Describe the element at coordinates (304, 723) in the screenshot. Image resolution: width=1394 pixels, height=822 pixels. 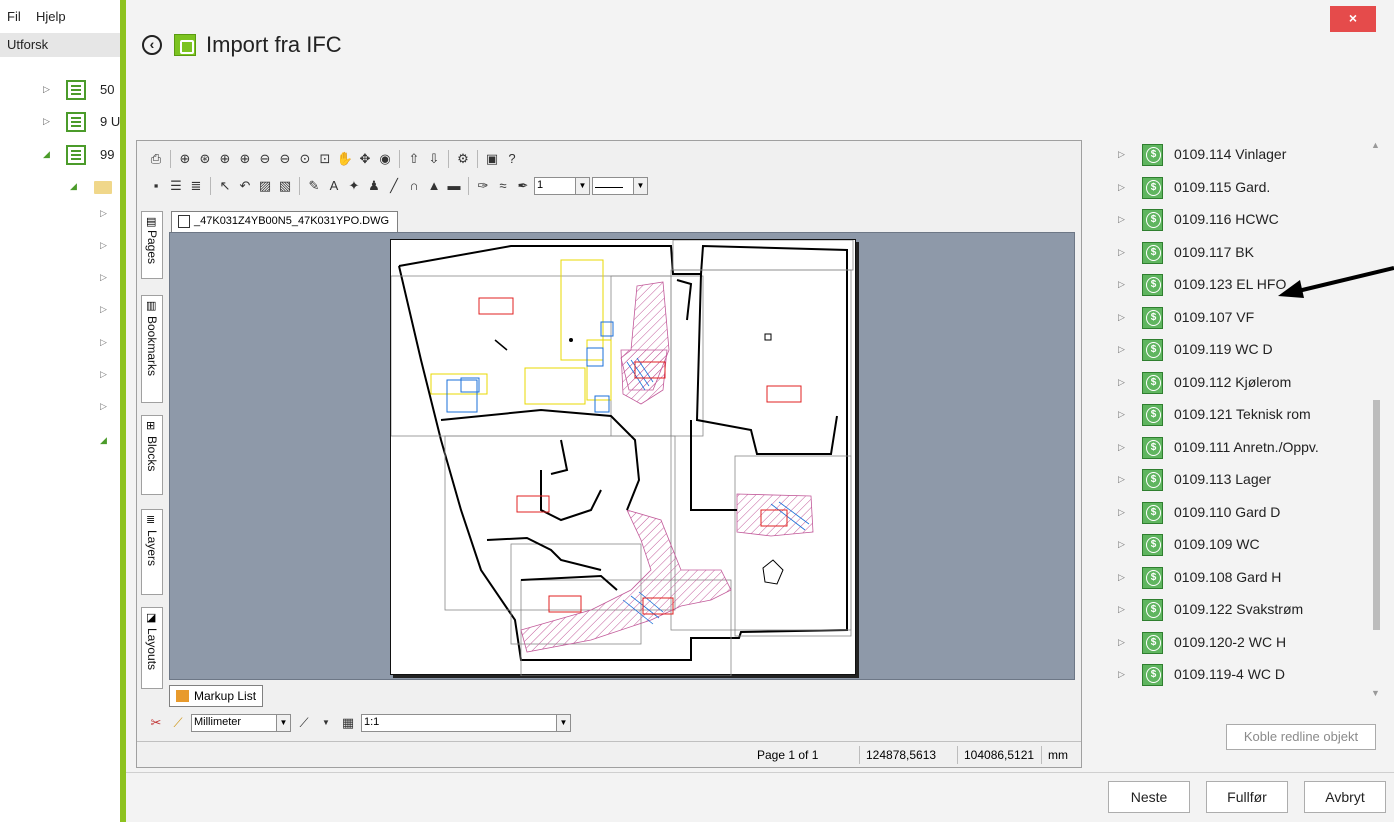
I see `calibrate-icon: ⟋` at that location.